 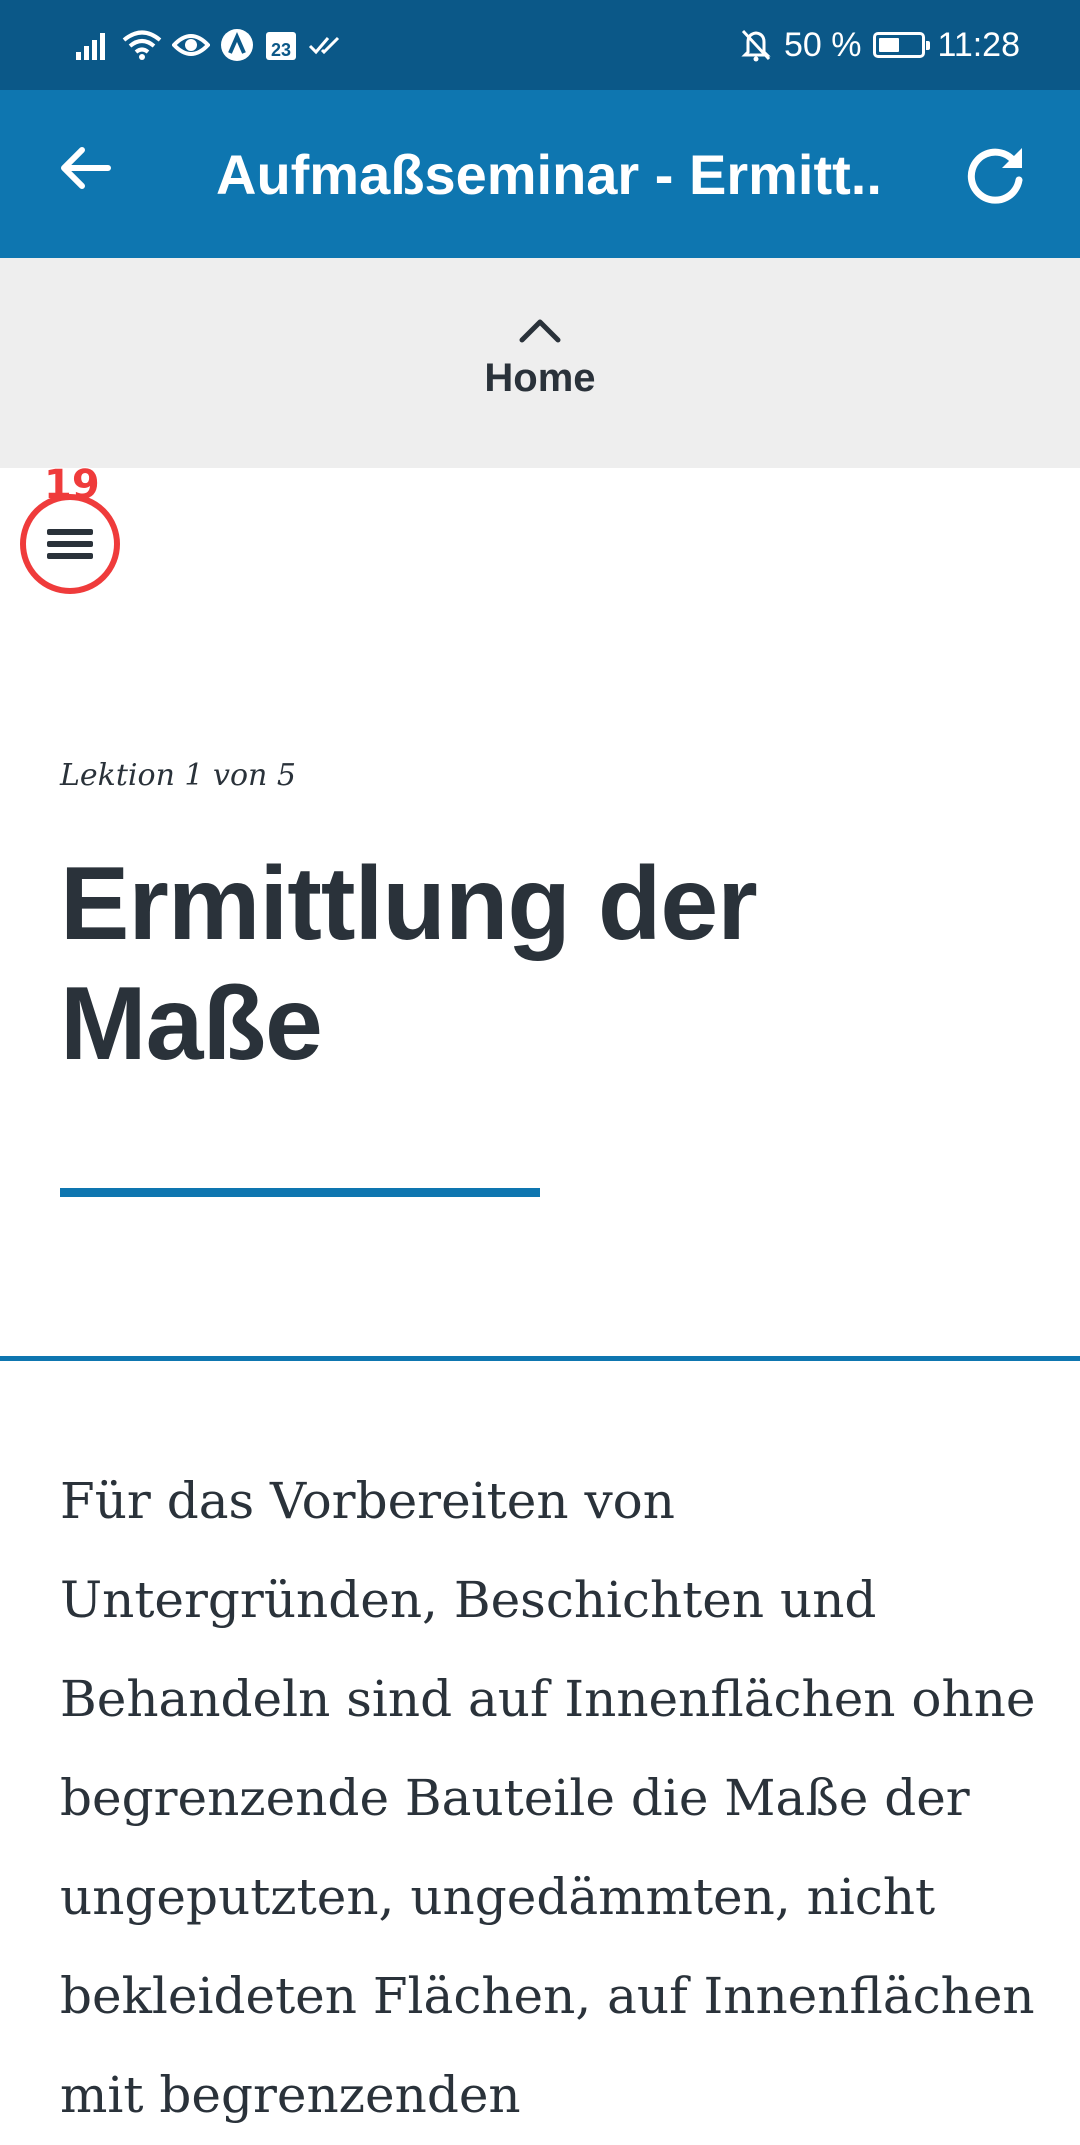 I want to click on status-icons-left: 23, so click(x=210, y=45).